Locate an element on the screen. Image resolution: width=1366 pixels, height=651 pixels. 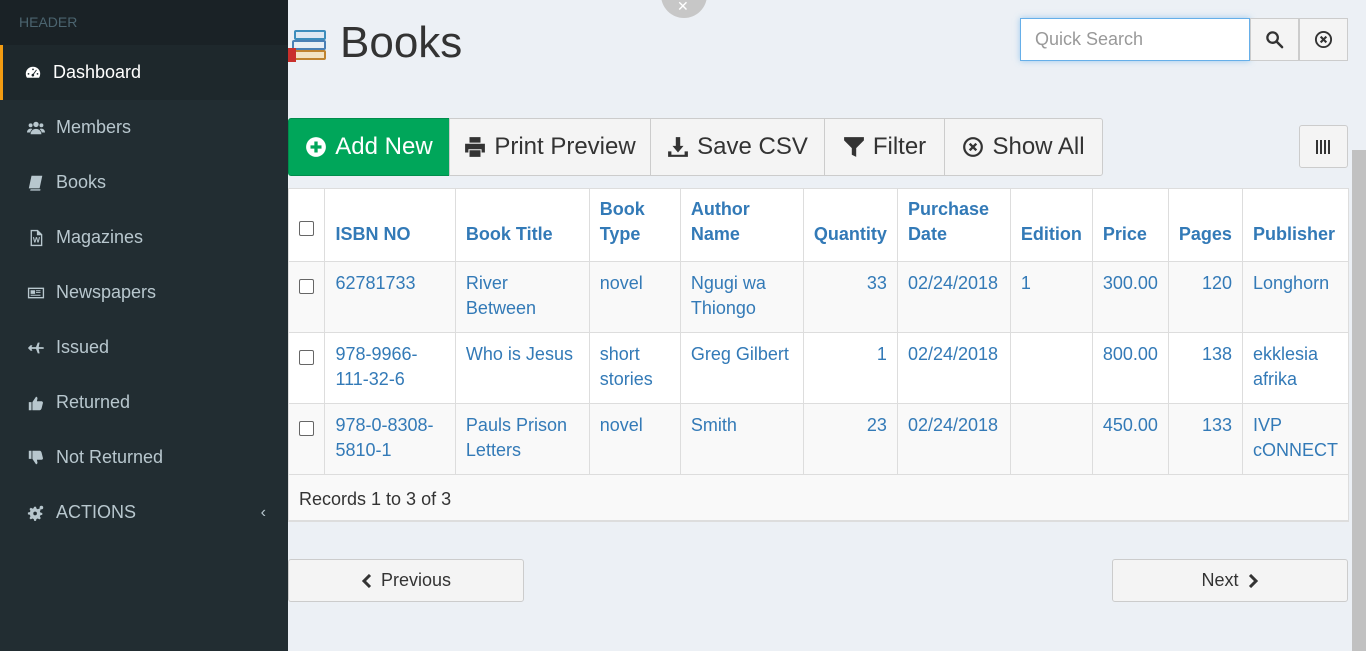
select-all-checkbox is located at coordinates (307, 228).